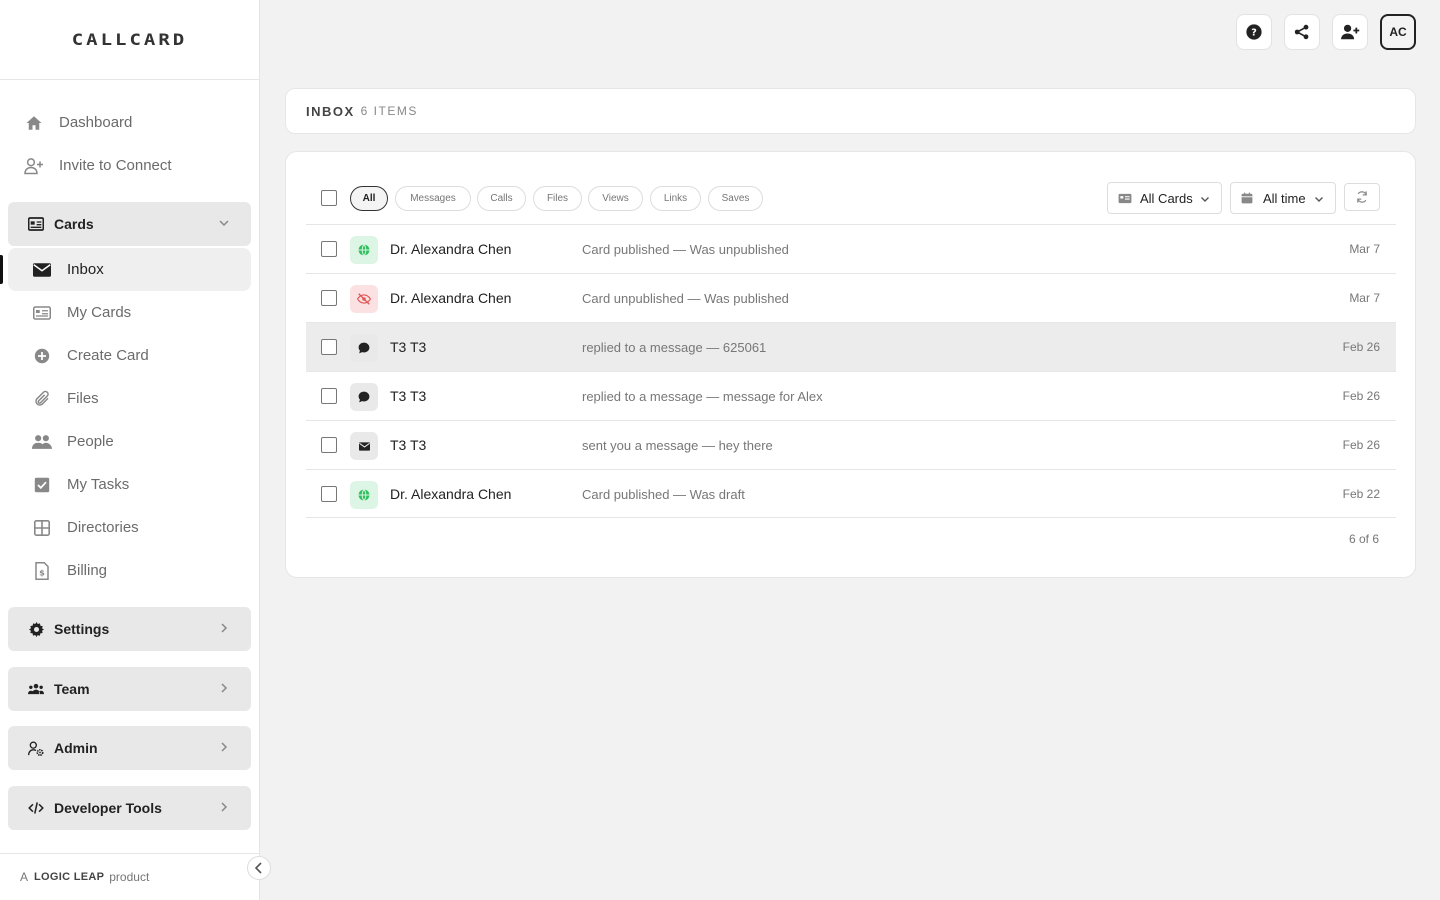  Describe the element at coordinates (557, 198) in the screenshot. I see `filter-chip-files: Files` at that location.